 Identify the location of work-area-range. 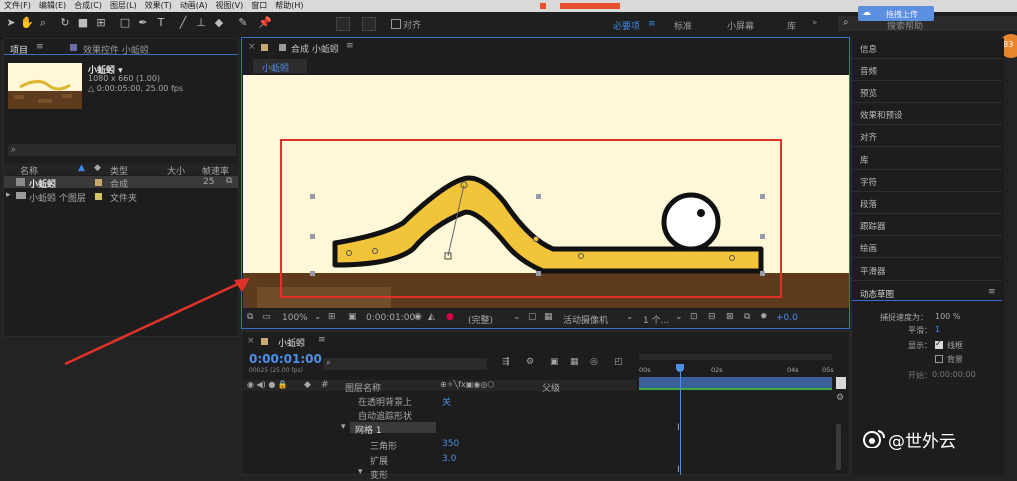
(735, 382).